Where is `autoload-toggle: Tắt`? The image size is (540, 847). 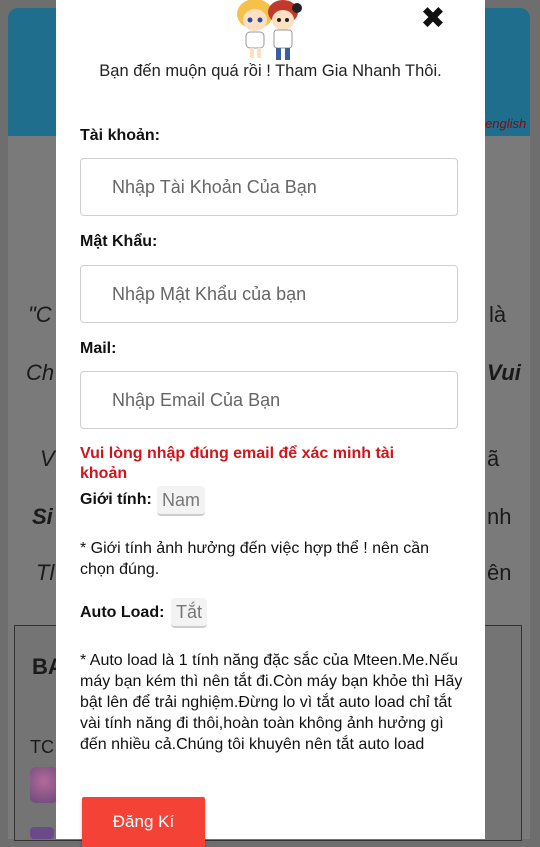
autoload-toggle: Tắt is located at coordinates (189, 613).